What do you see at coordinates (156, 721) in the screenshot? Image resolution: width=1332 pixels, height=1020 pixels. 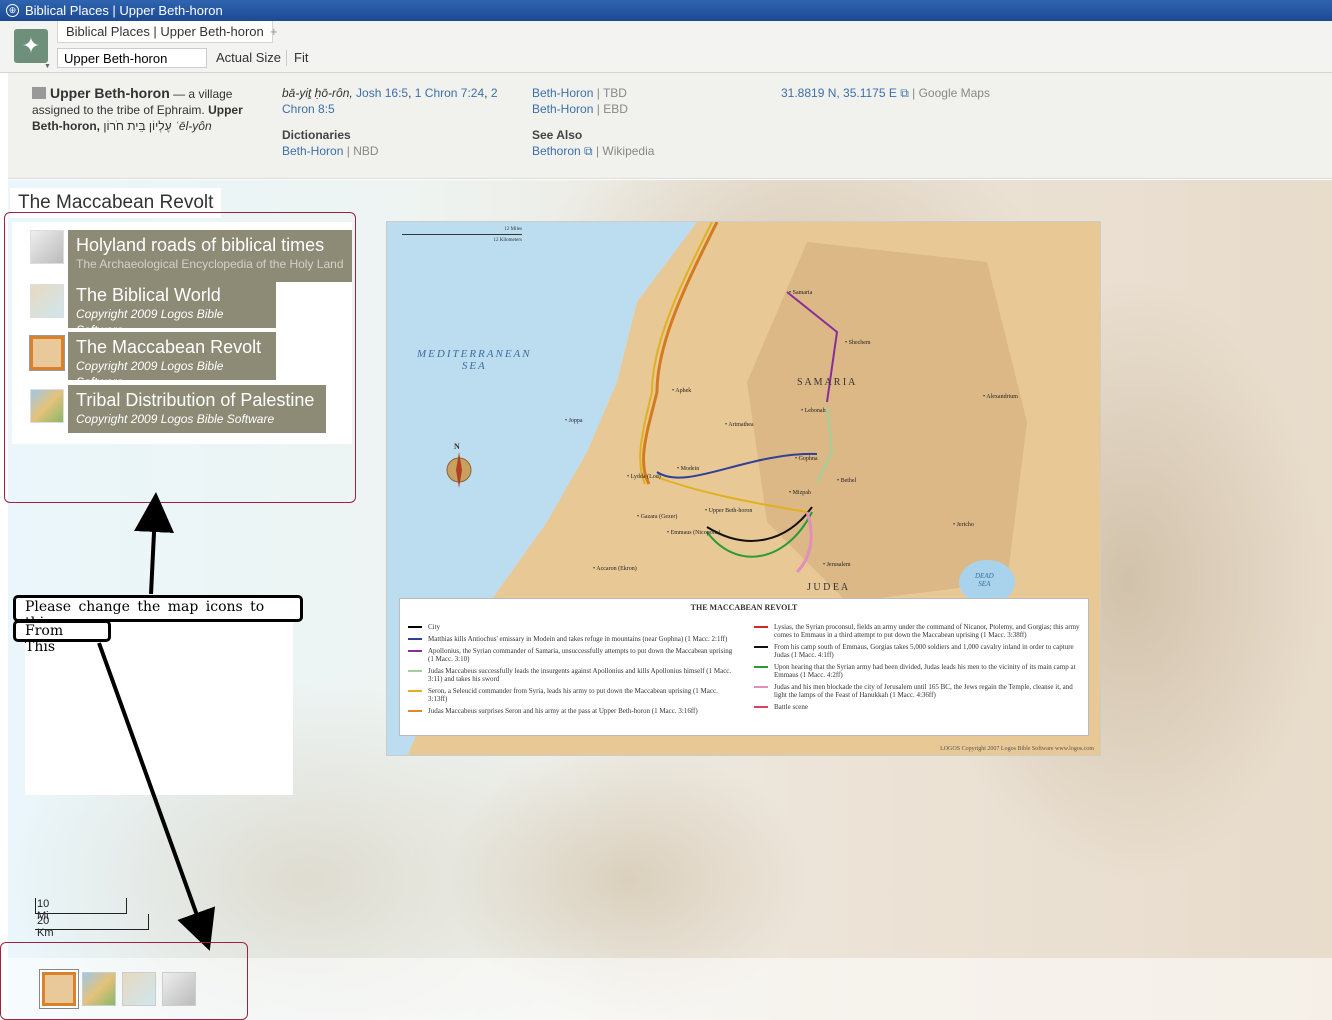 I see `annotation-arrows` at bounding box center [156, 721].